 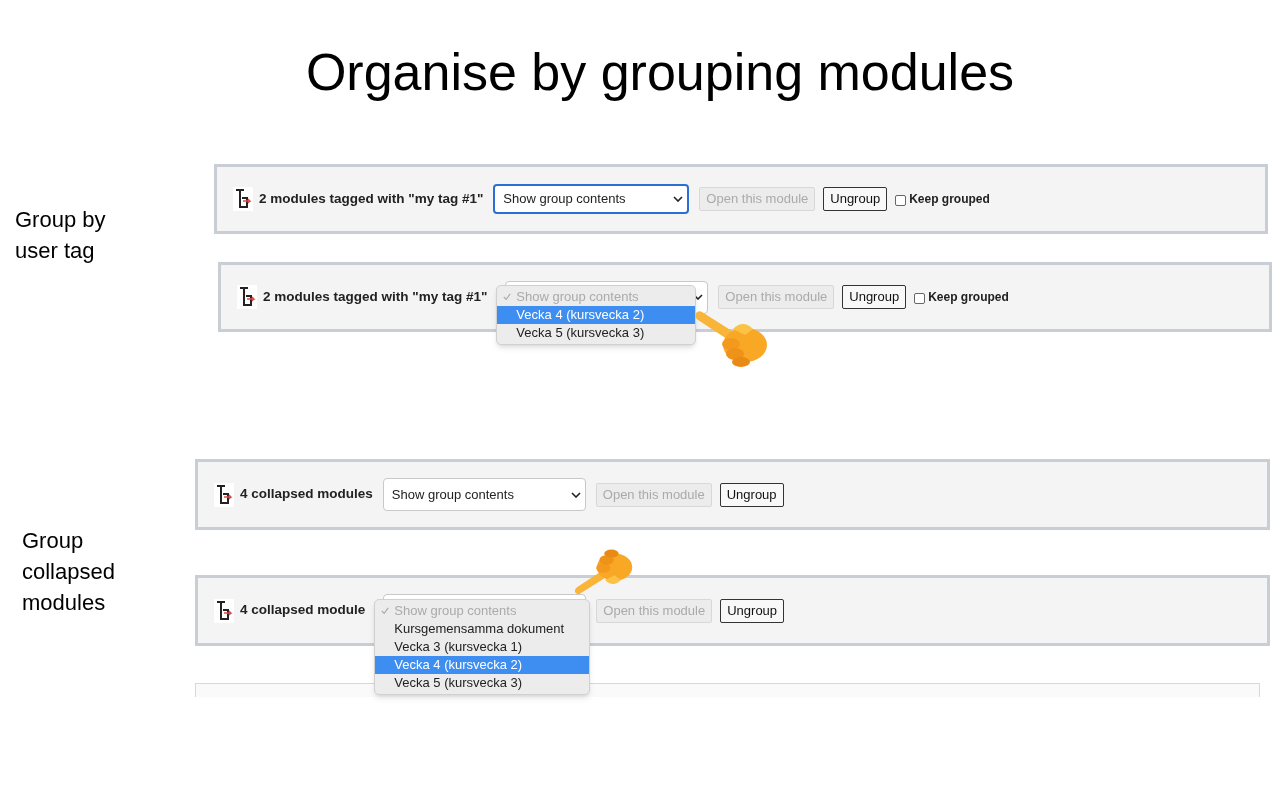 What do you see at coordinates (660, 72) in the screenshot?
I see `slide-title: Organise by grouping modules` at bounding box center [660, 72].